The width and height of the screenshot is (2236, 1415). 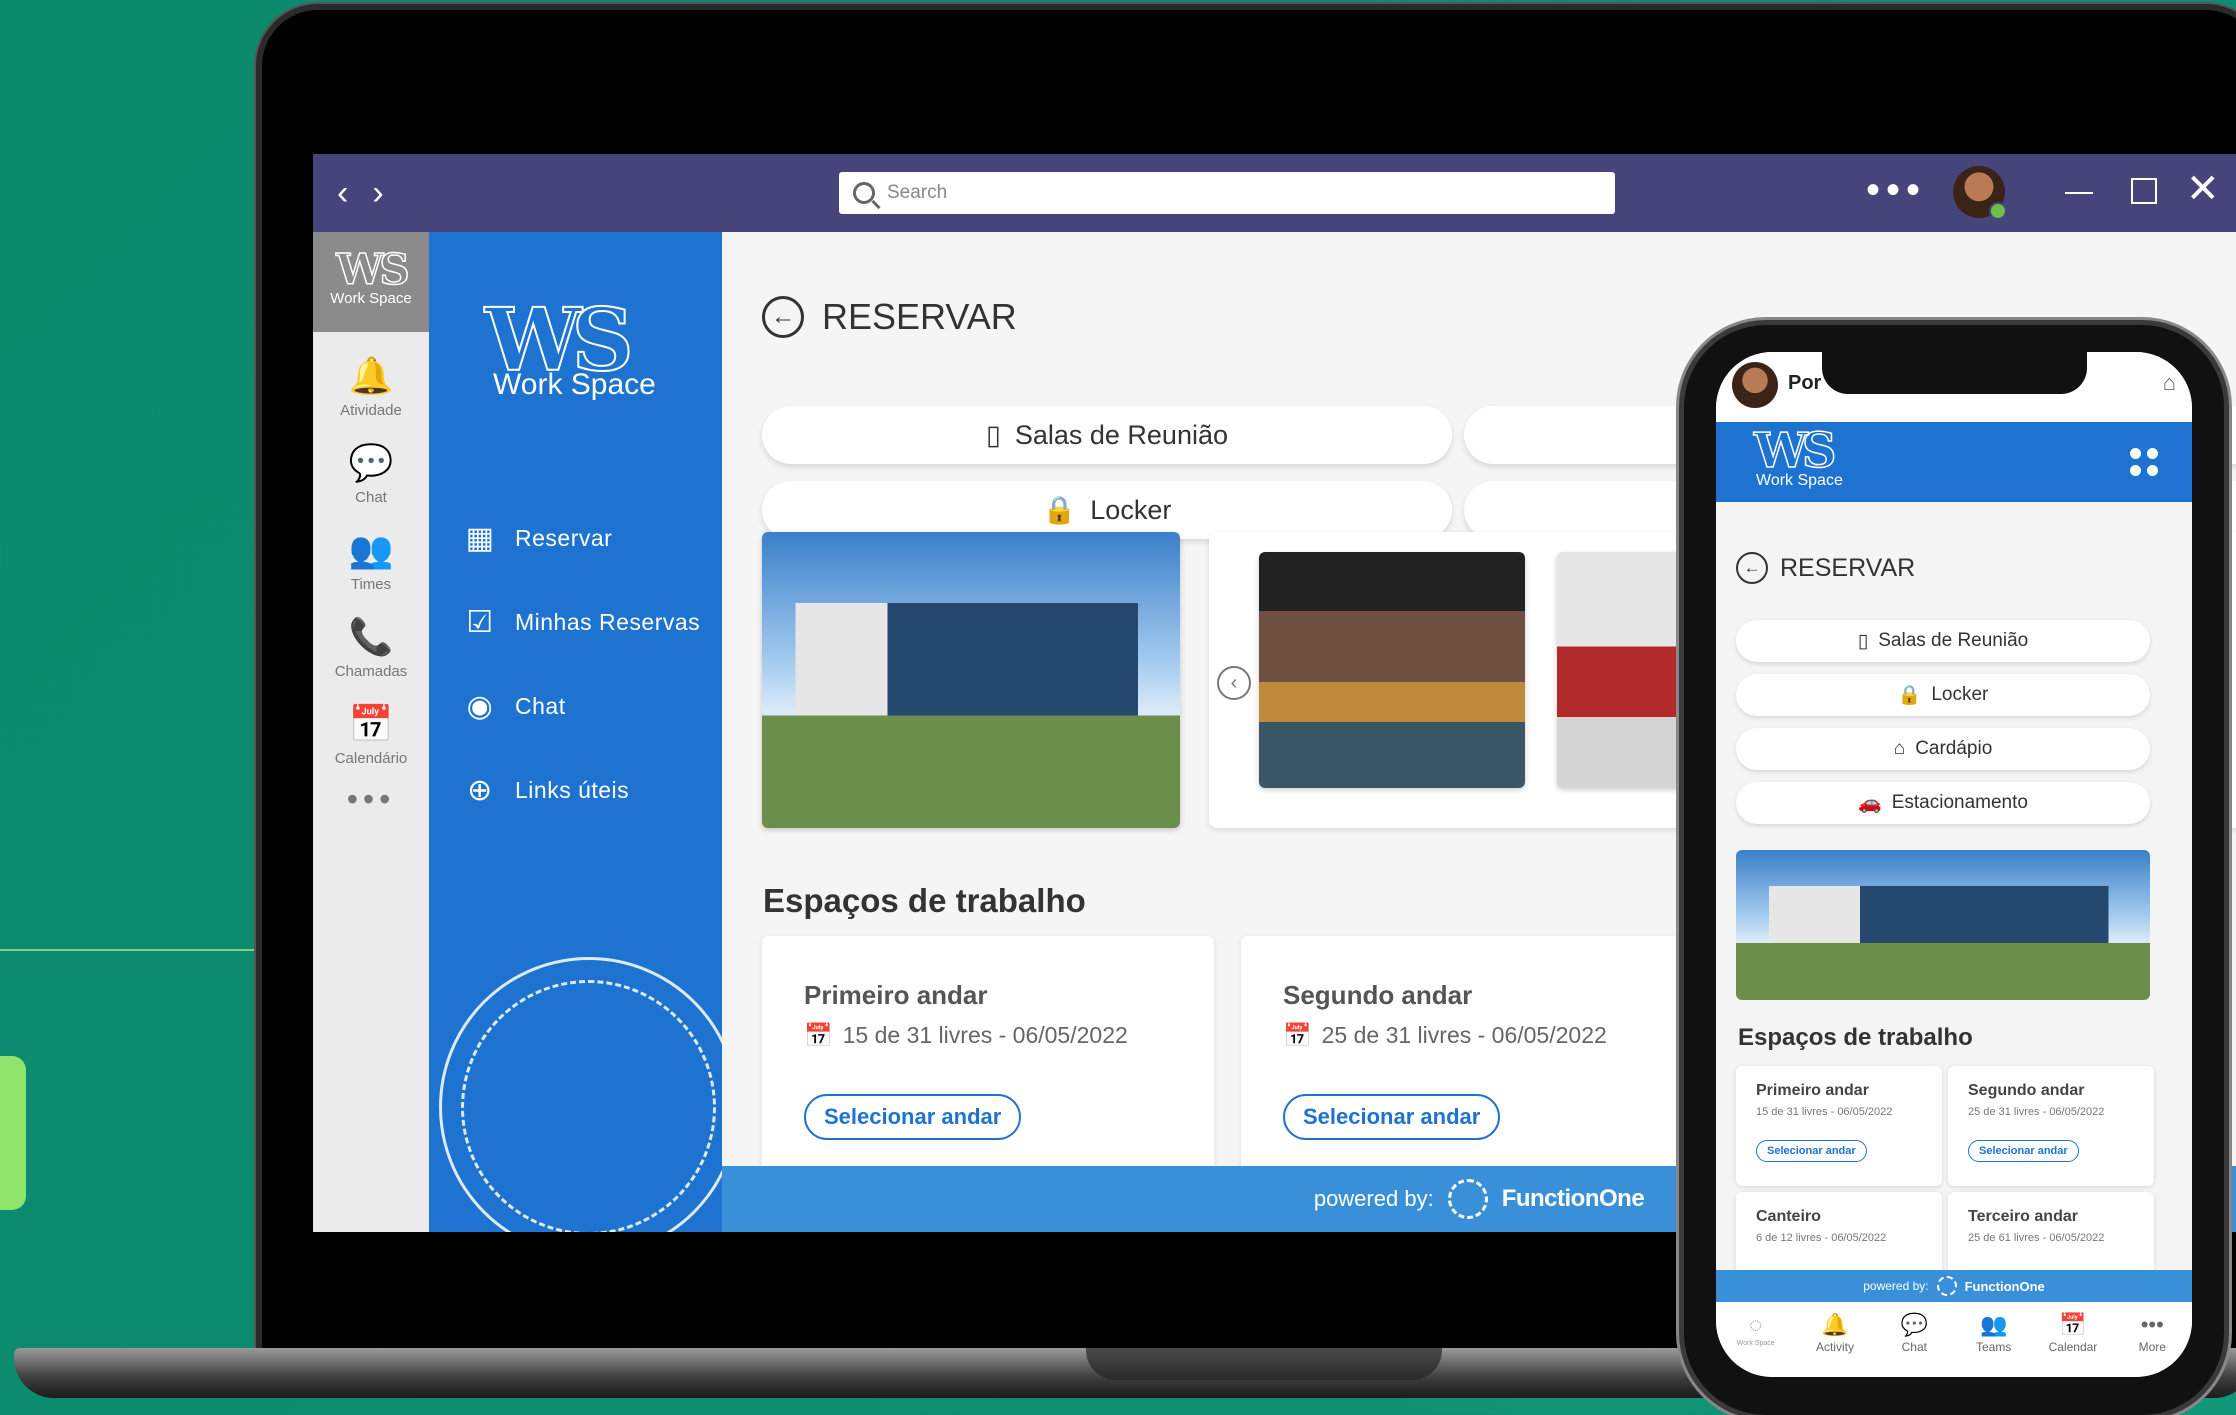 I want to click on option-label: Cardápio, so click(x=1954, y=748).